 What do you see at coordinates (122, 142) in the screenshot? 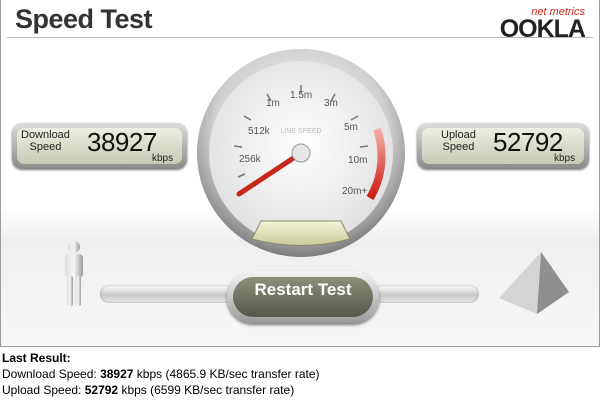
I see `download-value: 38927` at bounding box center [122, 142].